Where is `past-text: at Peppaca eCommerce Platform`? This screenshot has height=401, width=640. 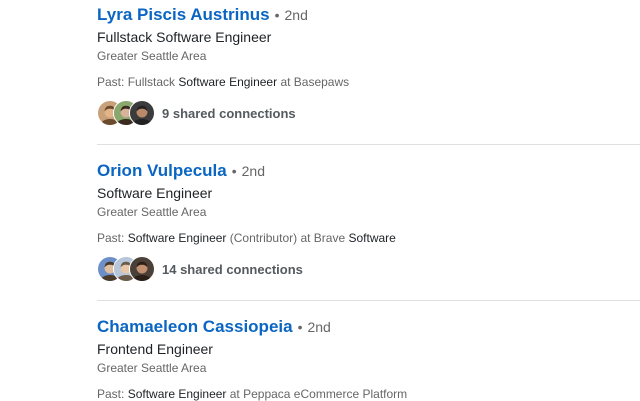 past-text: at Peppaca eCommerce Platform is located at coordinates (317, 394).